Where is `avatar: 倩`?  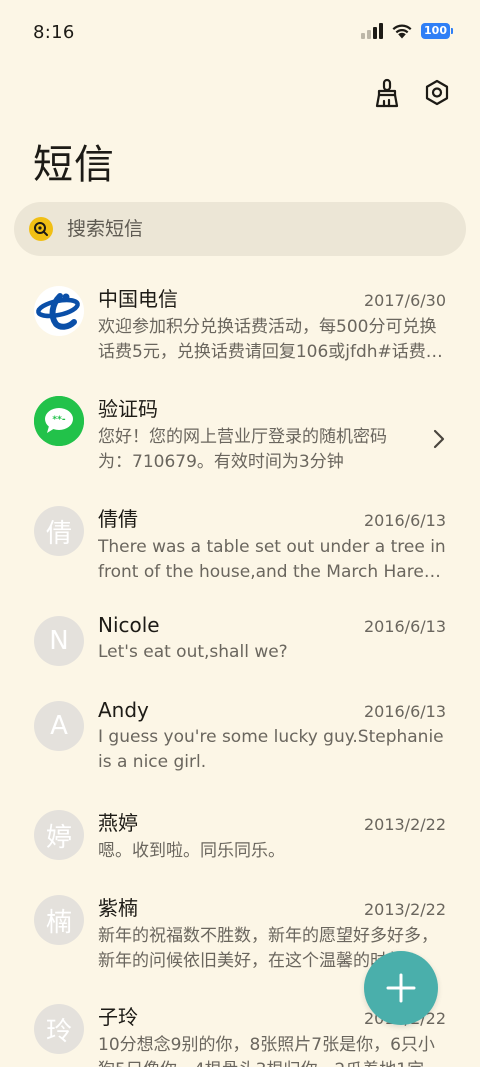
avatar: 倩 is located at coordinates (59, 531).